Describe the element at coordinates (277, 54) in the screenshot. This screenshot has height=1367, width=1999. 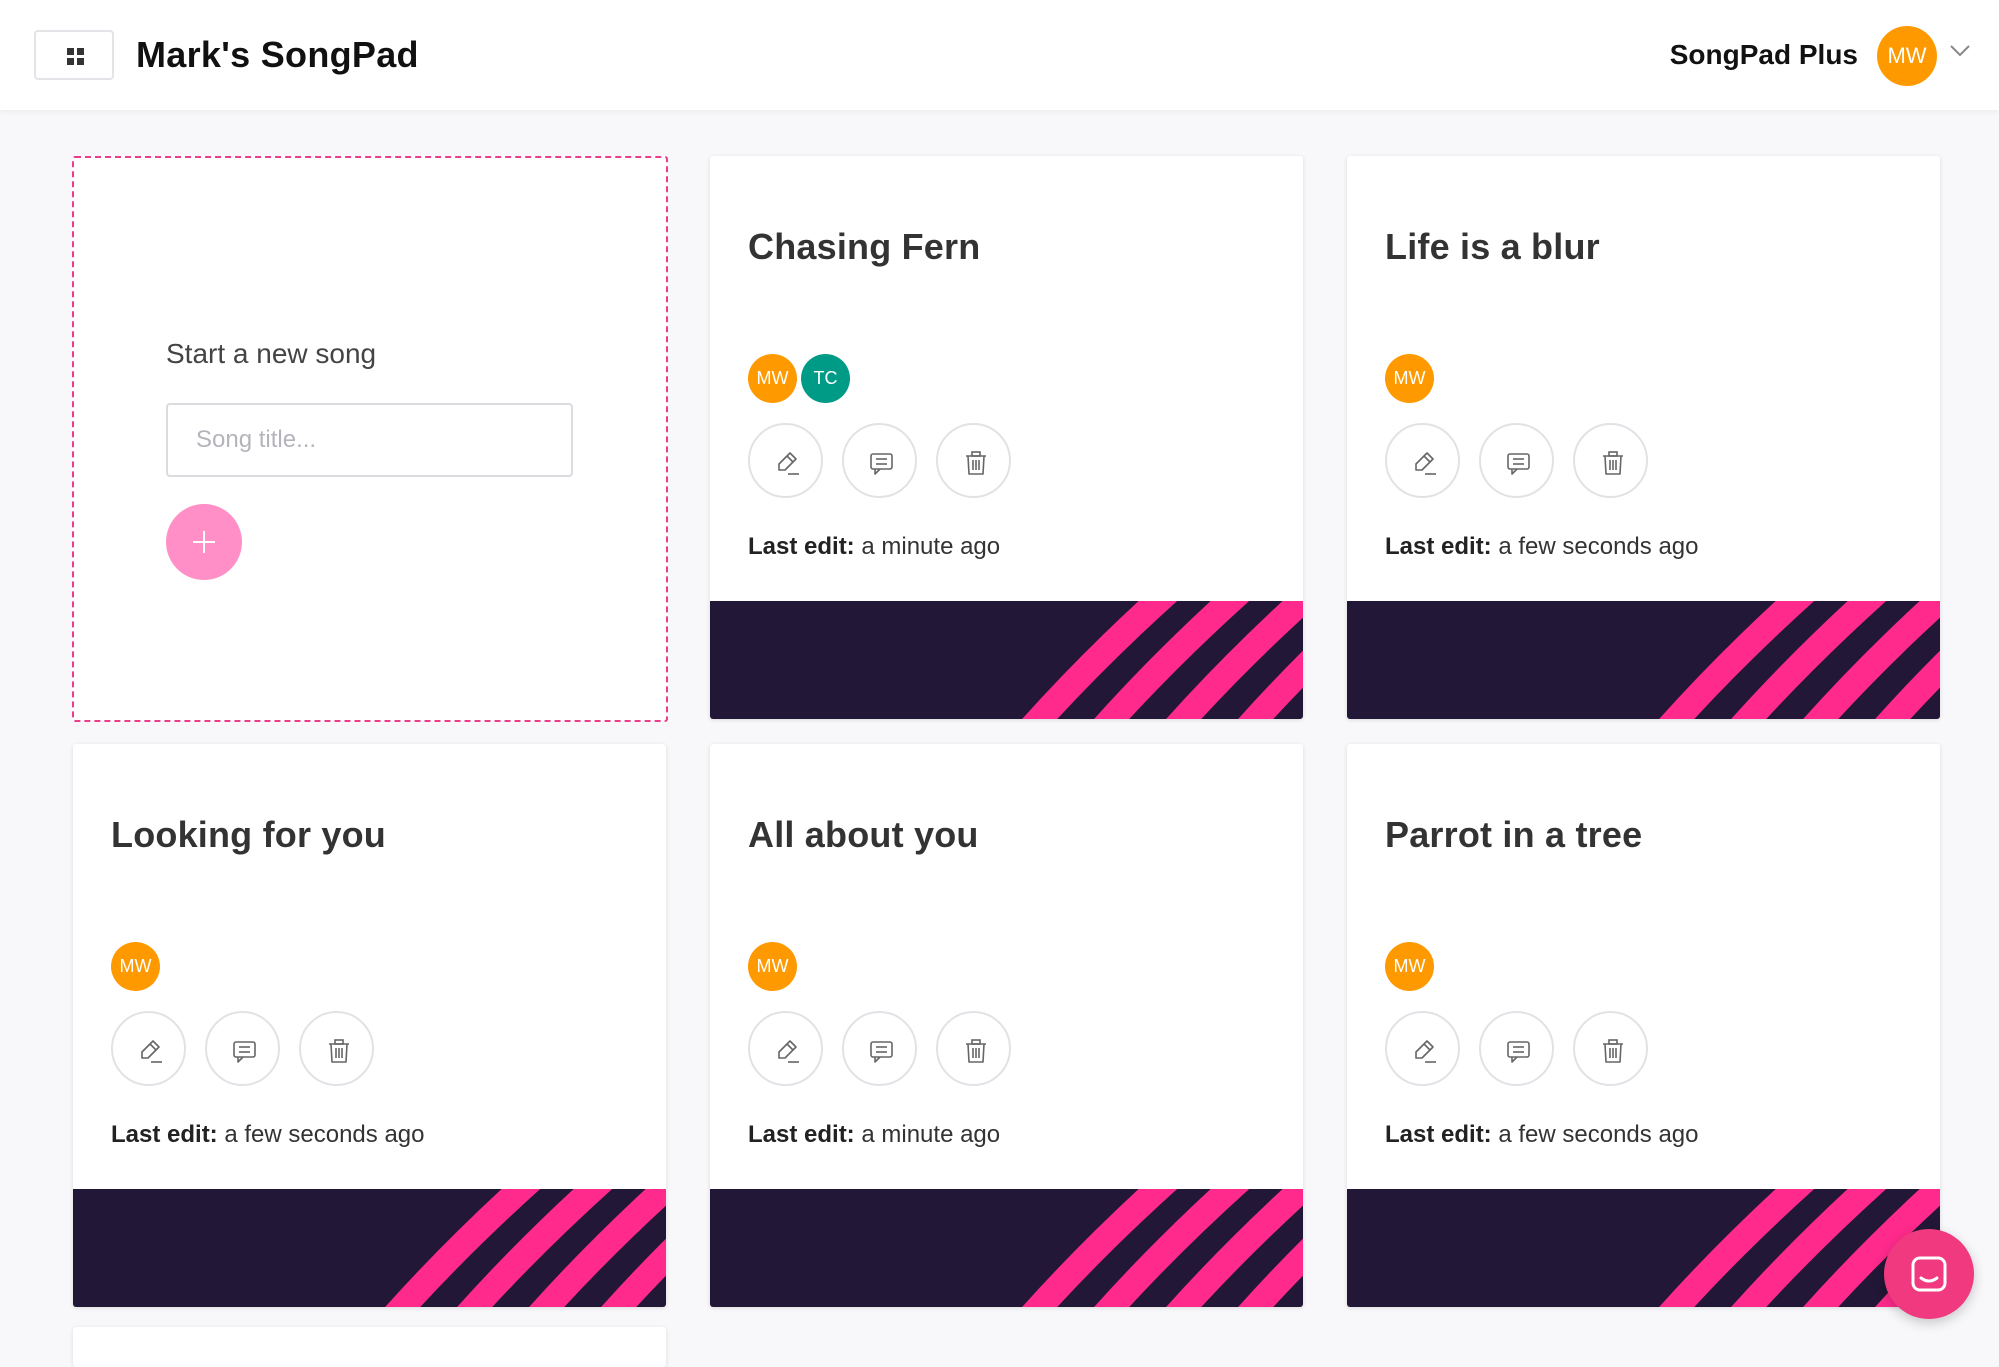
I see `page-title: Mark's SongPad` at that location.